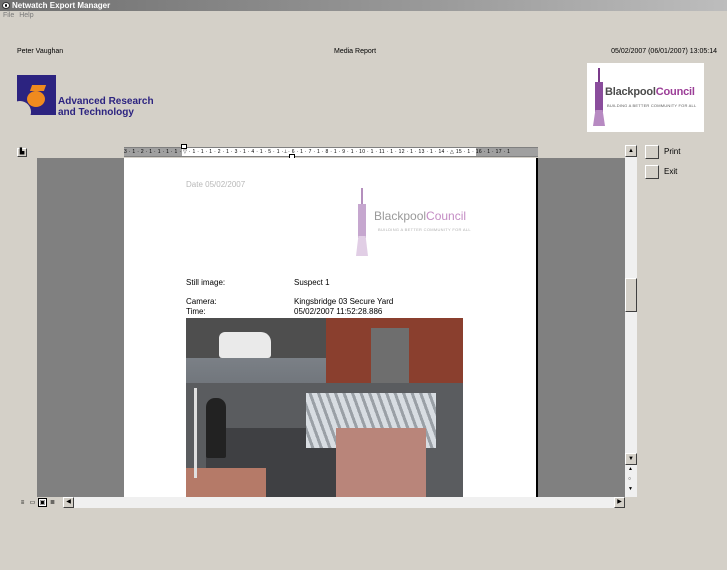  Describe the element at coordinates (26, 15) in the screenshot. I see `menu-help: Help` at that location.